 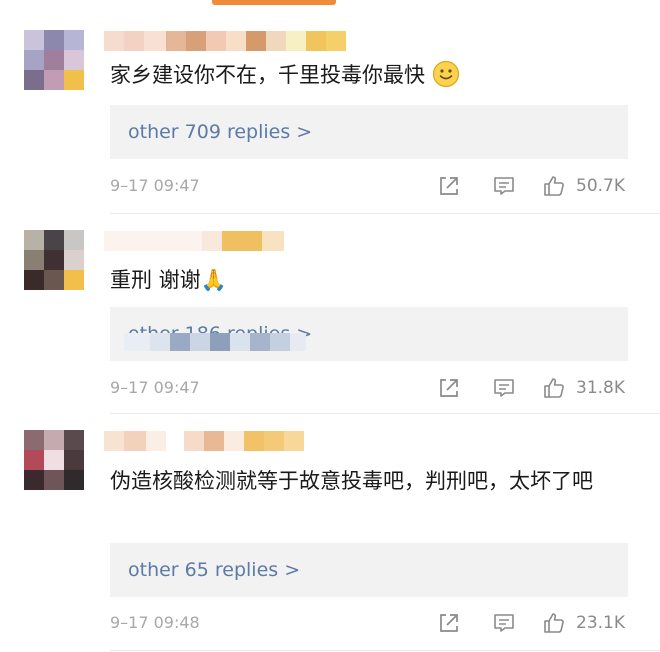 What do you see at coordinates (351, 481) in the screenshot?
I see `comment-text: 伪造核酸检测就等于故意投毒吧，判刑吧，太坏了吧` at bounding box center [351, 481].